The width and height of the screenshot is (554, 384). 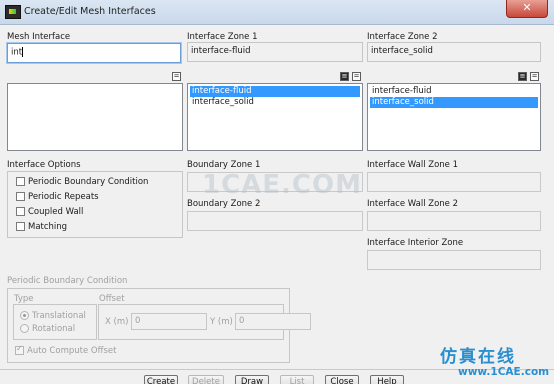 I want to click on interface-zone-2-filter-button: =, so click(x=534, y=76).